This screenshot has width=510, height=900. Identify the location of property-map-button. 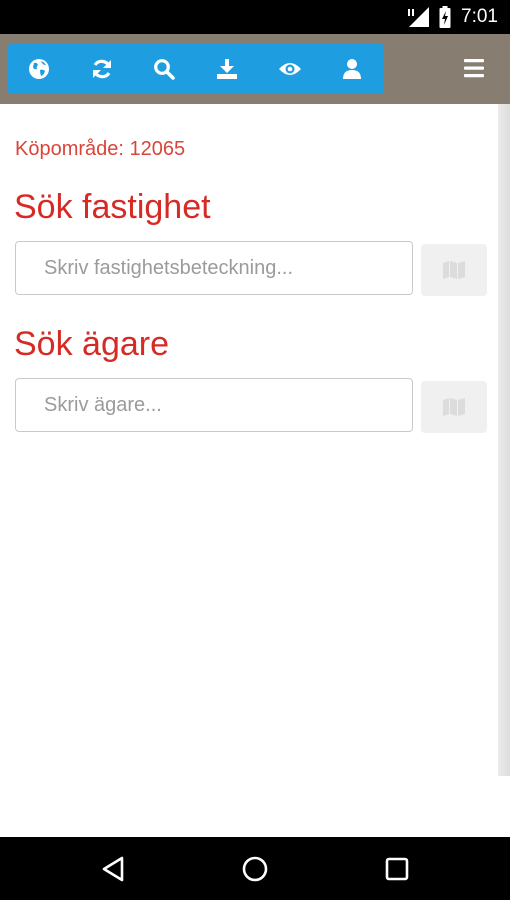
(454, 270).